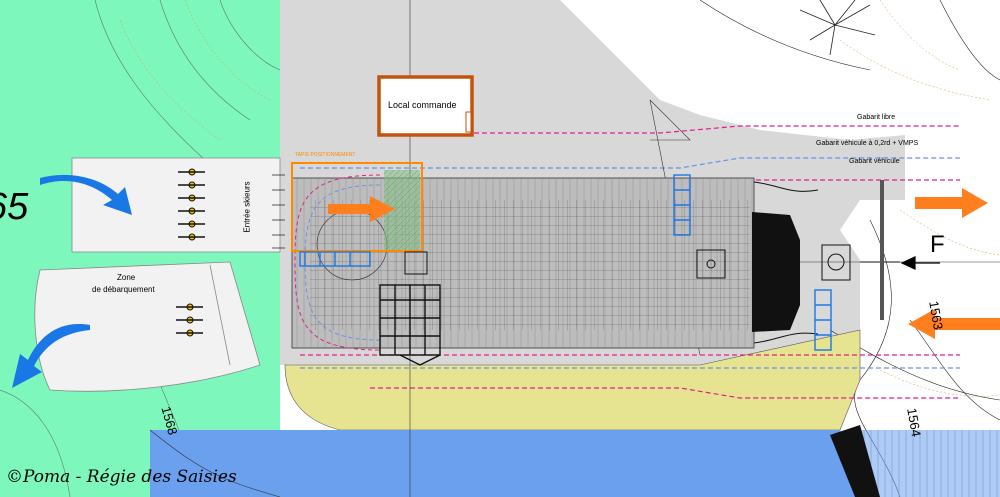 The width and height of the screenshot is (1000, 497). What do you see at coordinates (126, 277) in the screenshot?
I see `zone-label-line1: Zone` at bounding box center [126, 277].